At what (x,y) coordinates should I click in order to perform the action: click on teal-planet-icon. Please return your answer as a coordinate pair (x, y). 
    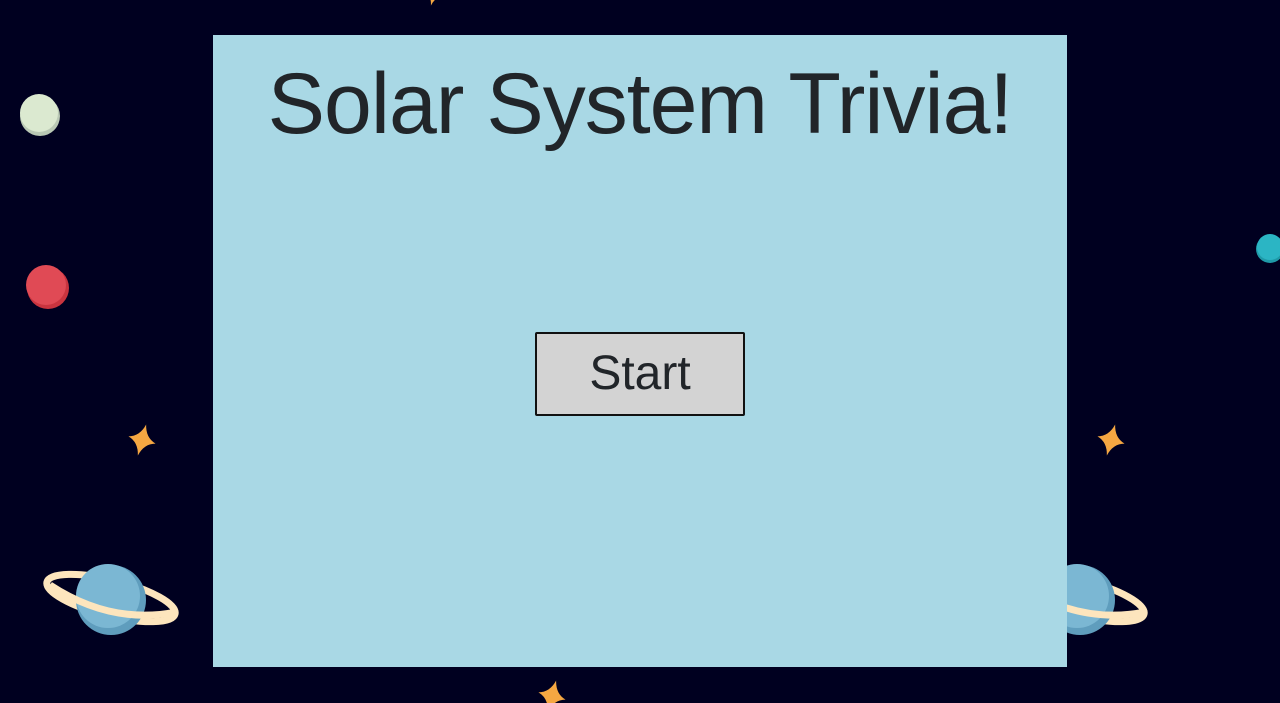
    Looking at the image, I should click on (1268, 248).